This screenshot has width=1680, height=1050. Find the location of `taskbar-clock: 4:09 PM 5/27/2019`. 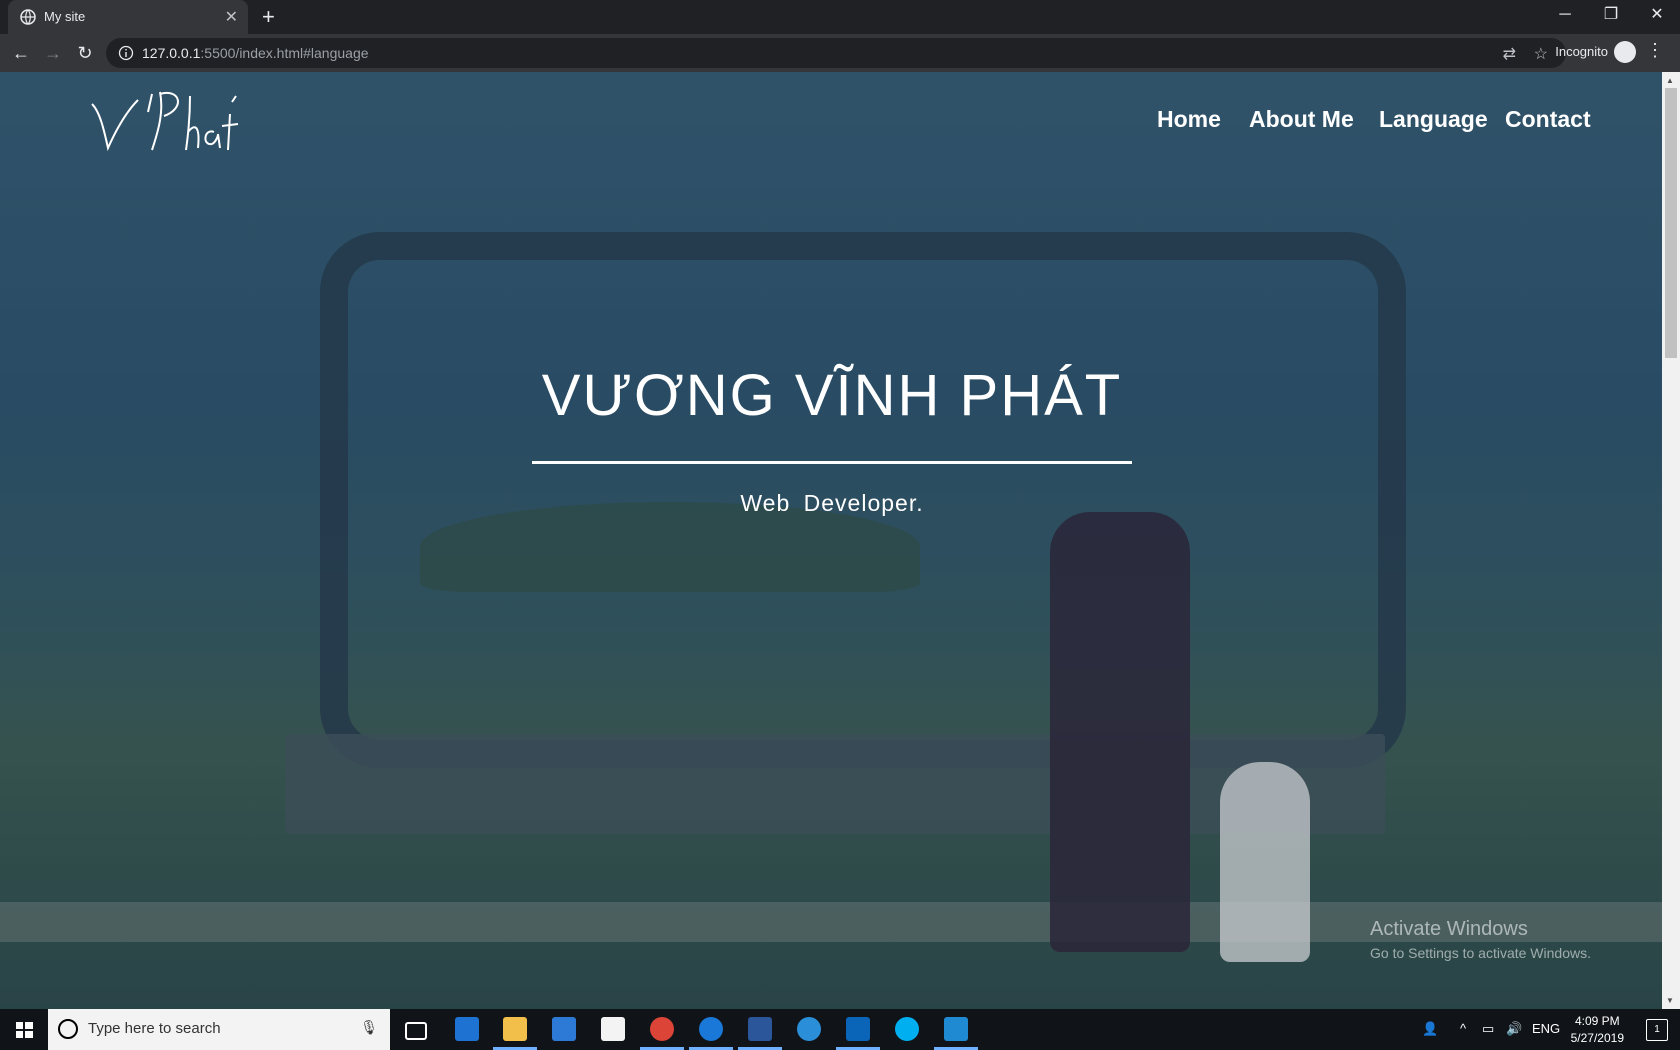

taskbar-clock: 4:09 PM 5/27/2019 is located at coordinates (1597, 1030).